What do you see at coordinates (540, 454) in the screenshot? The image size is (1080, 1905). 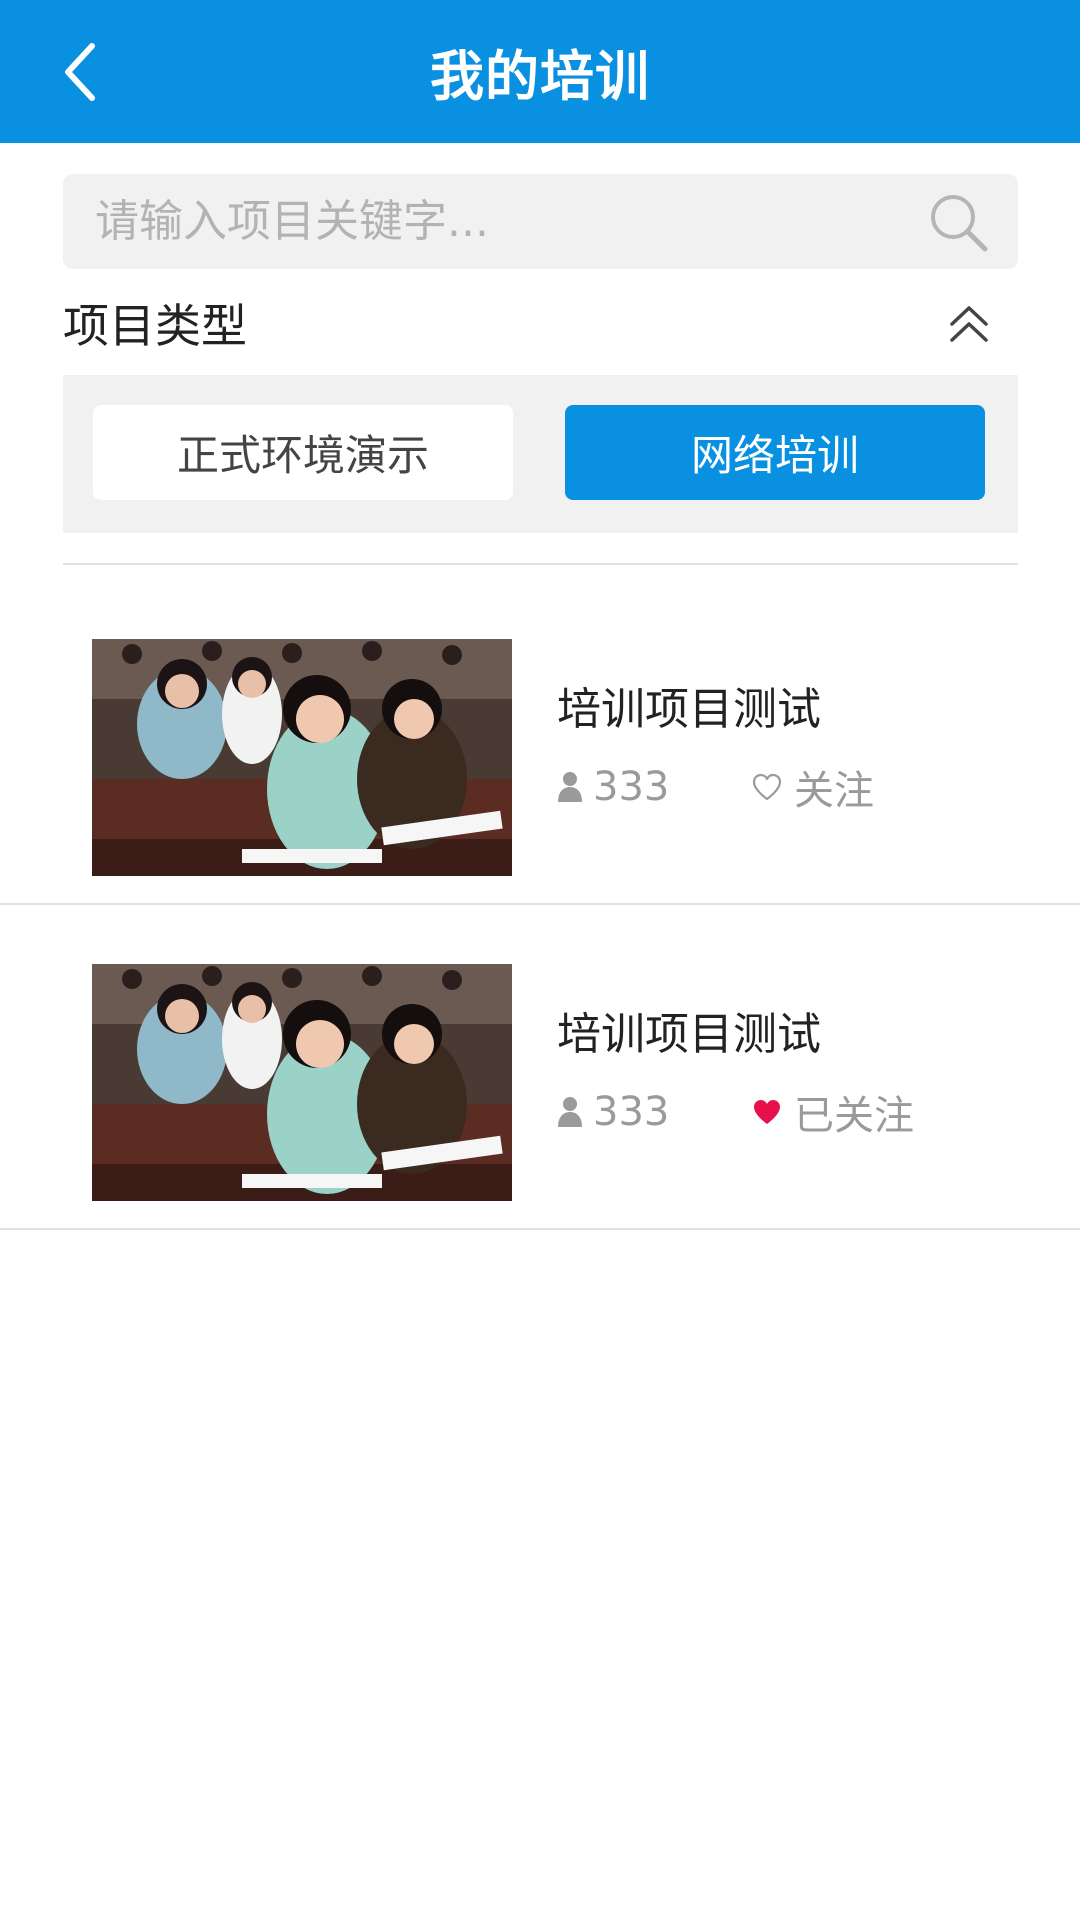 I see `project-type-panel: 正式环境演示 网络培训` at bounding box center [540, 454].